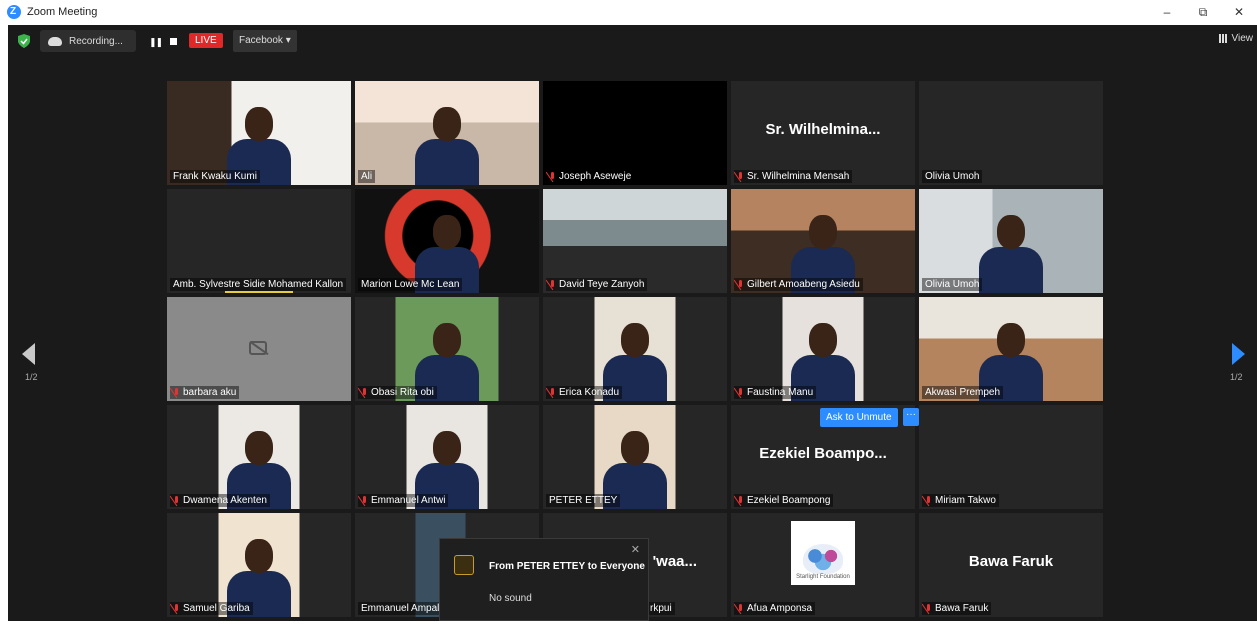  What do you see at coordinates (259, 133) in the screenshot?
I see `participant-tile: Frank Kwaku Kumi` at bounding box center [259, 133].